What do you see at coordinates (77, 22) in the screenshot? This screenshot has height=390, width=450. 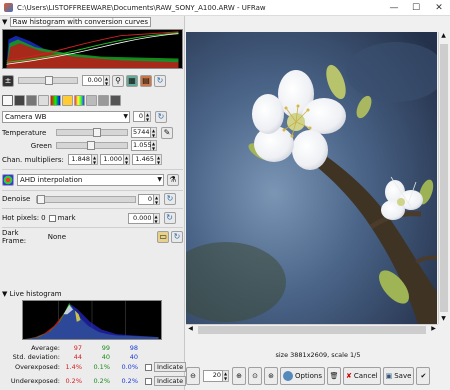 I see `raw-histogram-expander: ▼ Raw histogram with conversion curves` at bounding box center [77, 22].